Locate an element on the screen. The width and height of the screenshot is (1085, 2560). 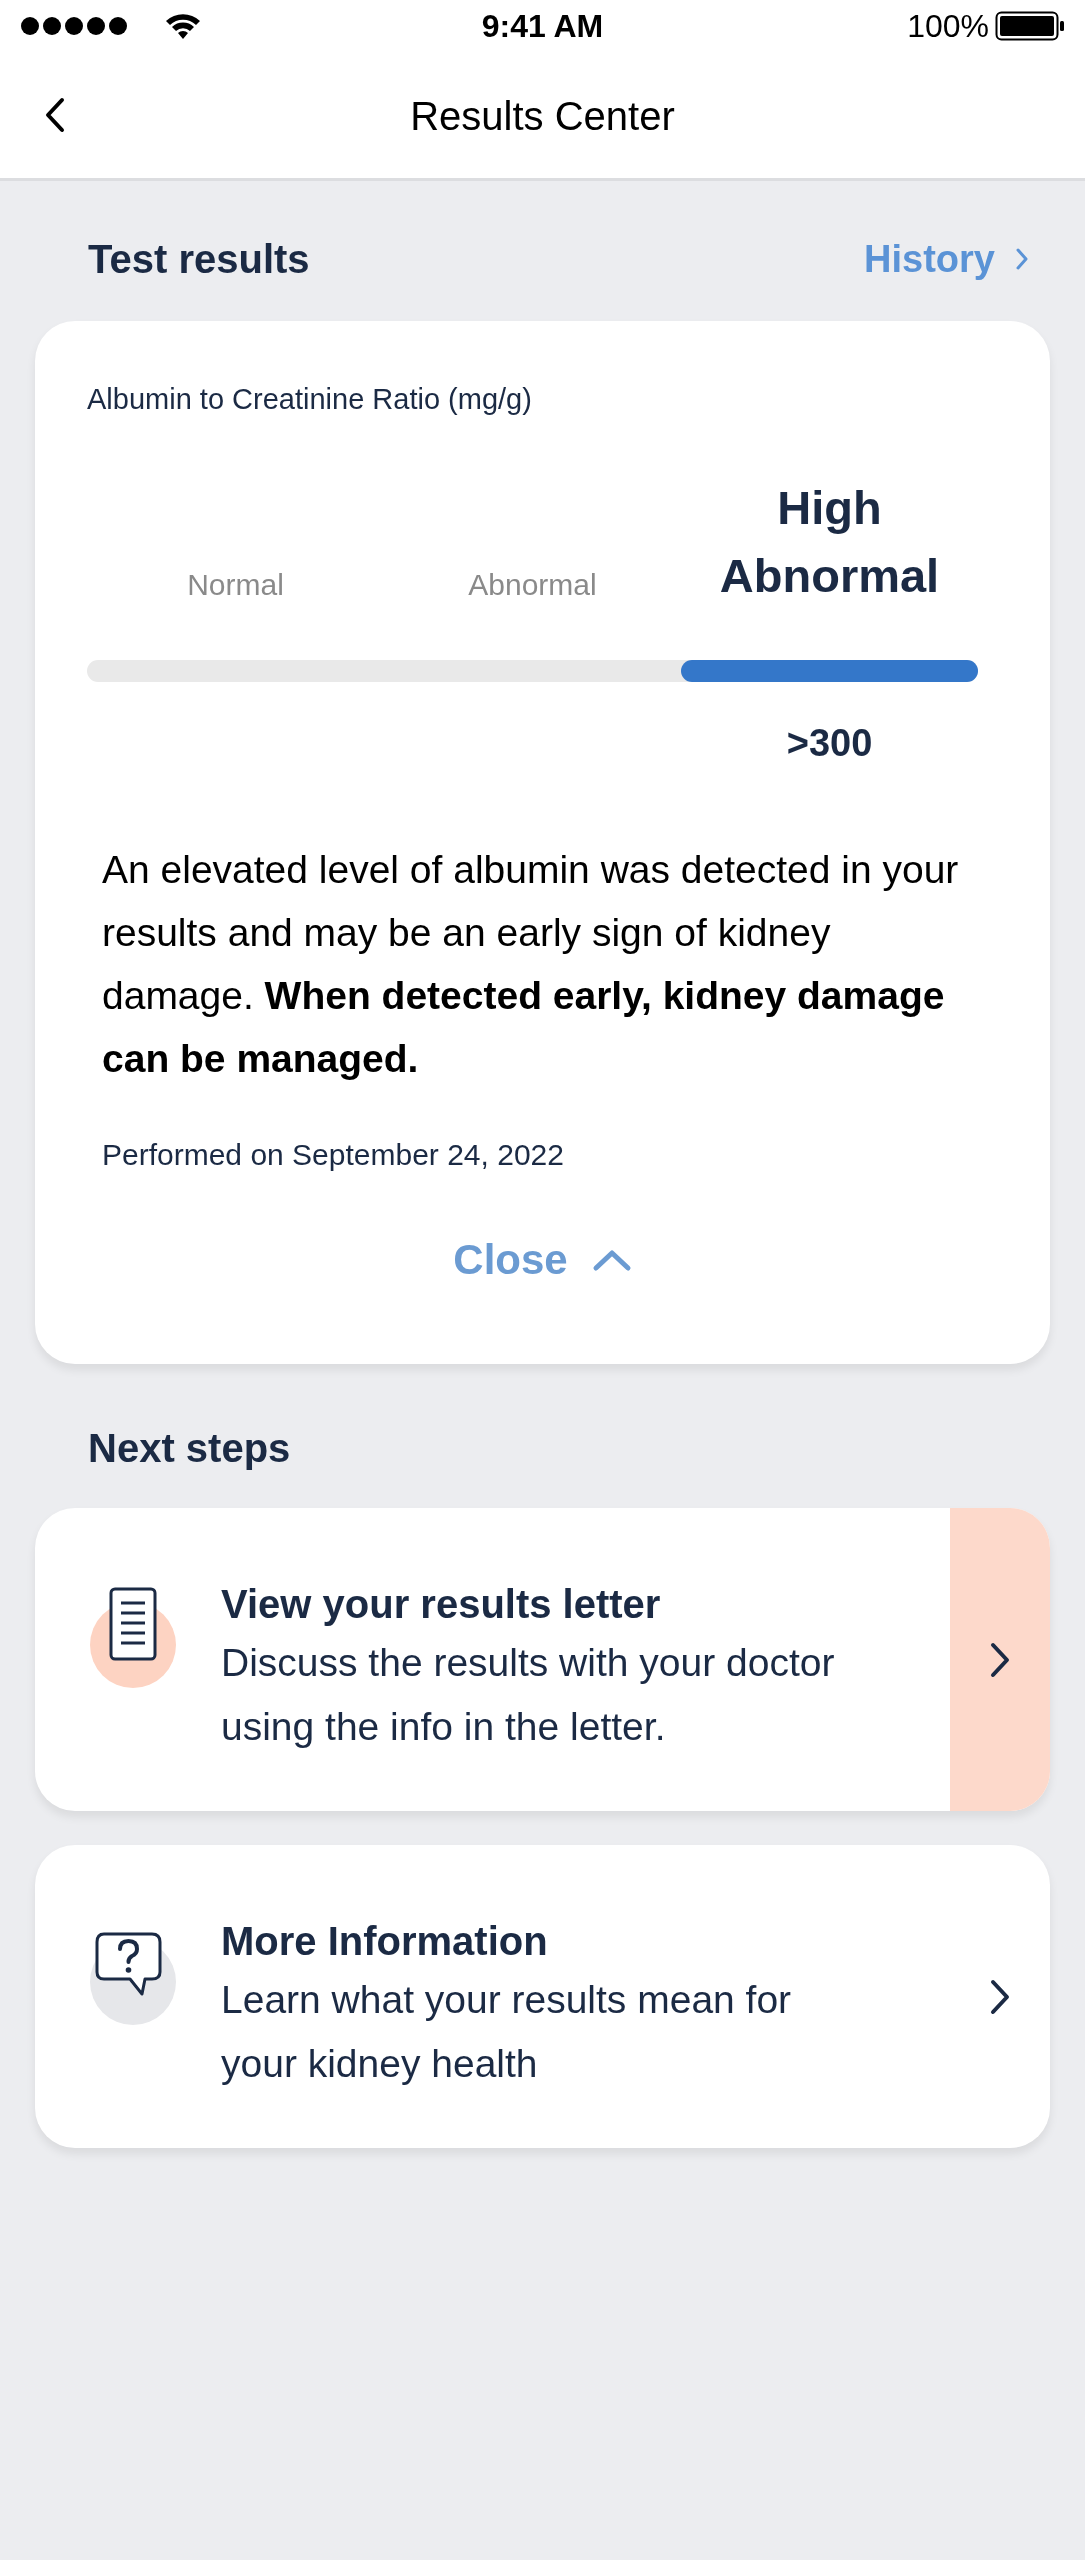
measure-label: Albumin to Creatinine Ratio (mg/g) is located at coordinates (310, 399).